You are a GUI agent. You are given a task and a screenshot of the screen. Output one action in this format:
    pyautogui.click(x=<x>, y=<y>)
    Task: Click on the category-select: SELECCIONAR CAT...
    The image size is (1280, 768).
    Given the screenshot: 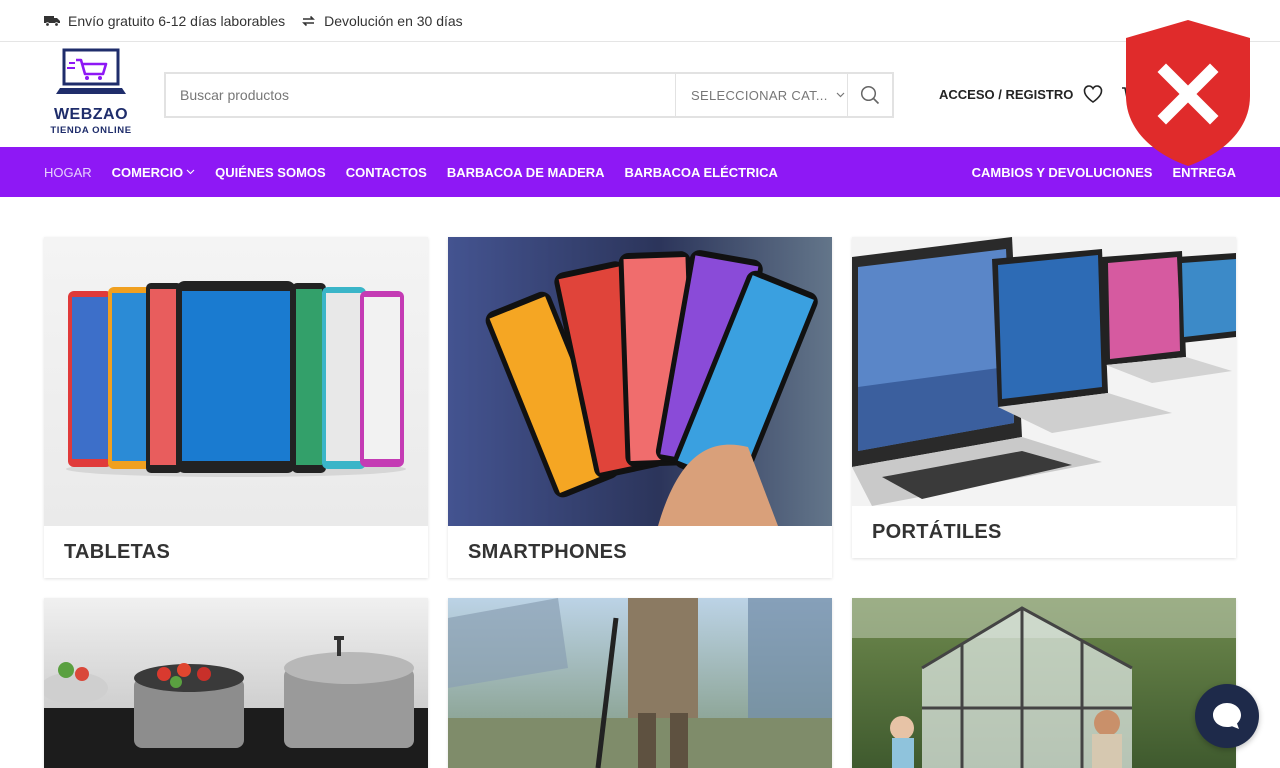 What is the action you would take?
    pyautogui.click(x=761, y=95)
    